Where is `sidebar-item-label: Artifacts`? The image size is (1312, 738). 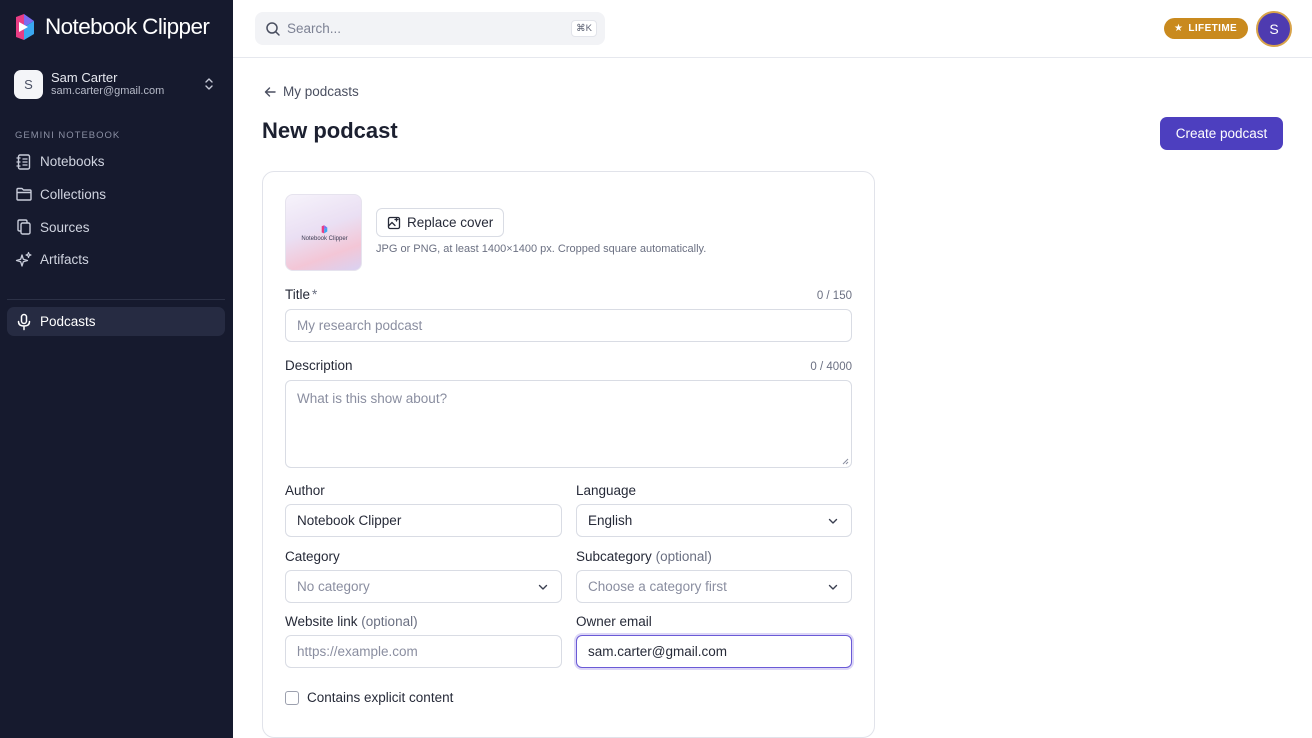
sidebar-item-label: Artifacts is located at coordinates (64, 260).